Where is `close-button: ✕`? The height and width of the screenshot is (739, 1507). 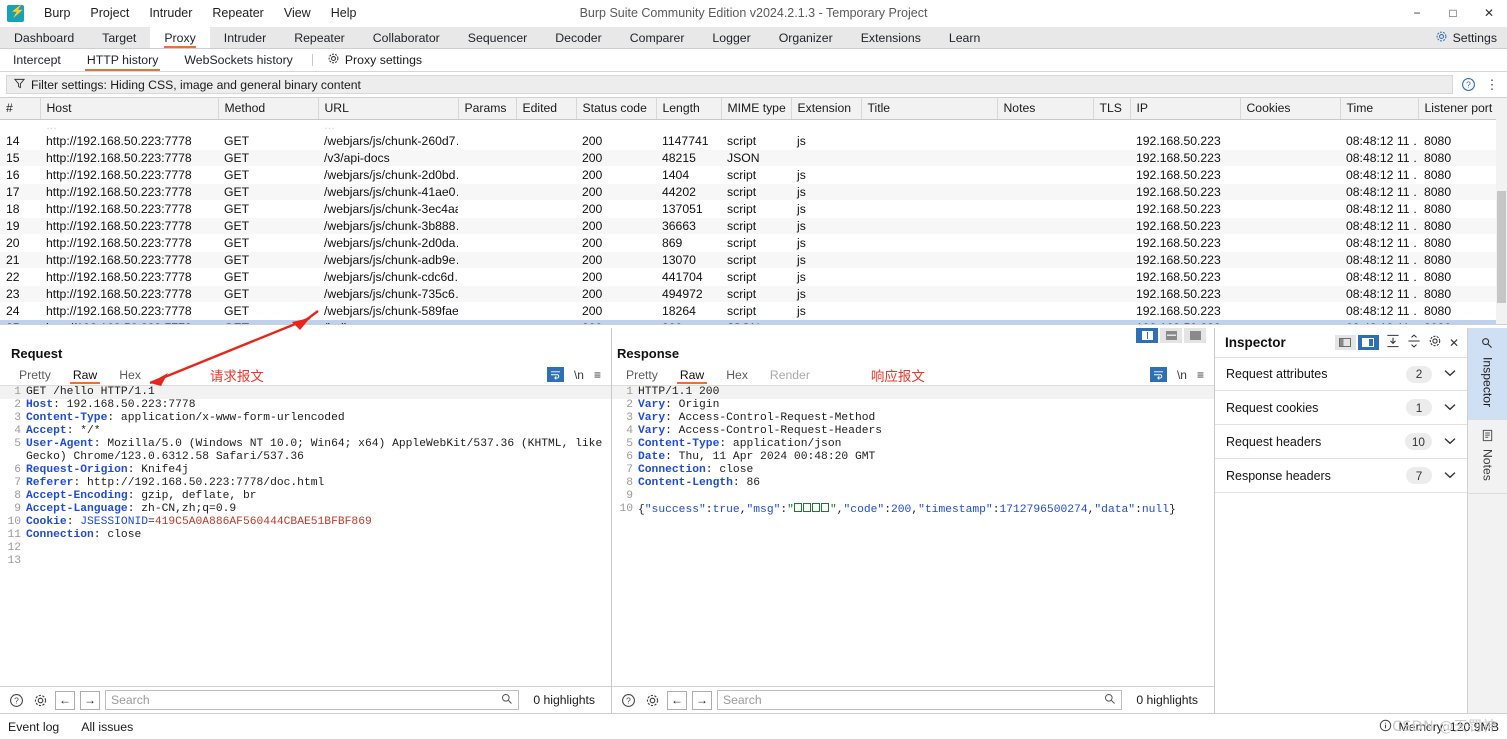 close-button: ✕ is located at coordinates (1489, 13).